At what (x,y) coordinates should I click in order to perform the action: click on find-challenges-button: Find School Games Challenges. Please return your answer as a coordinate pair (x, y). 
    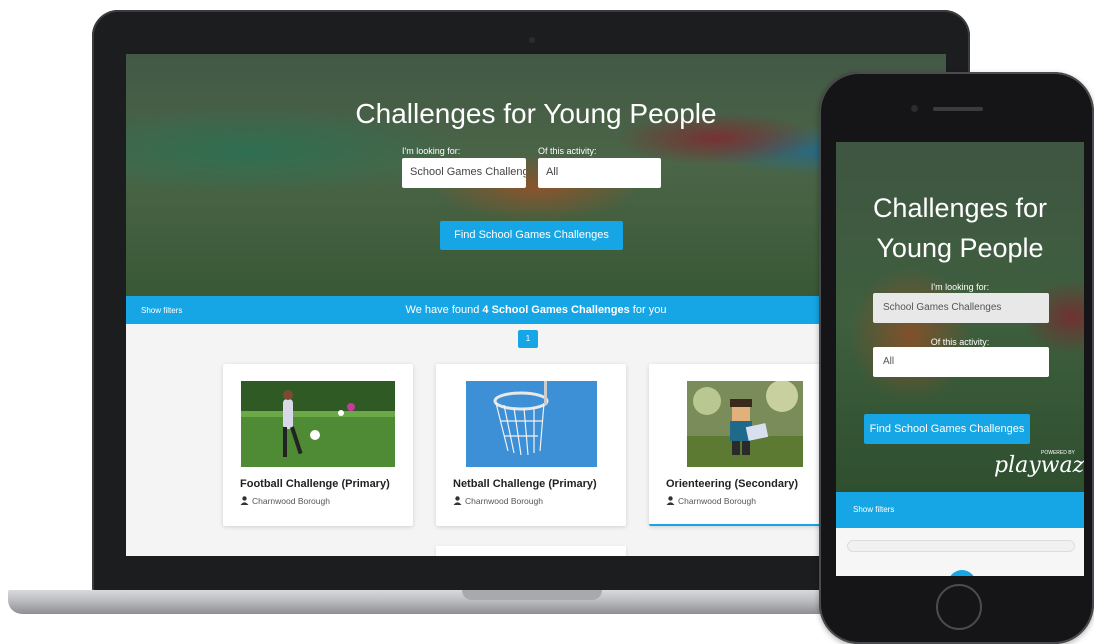
    Looking at the image, I should click on (531, 235).